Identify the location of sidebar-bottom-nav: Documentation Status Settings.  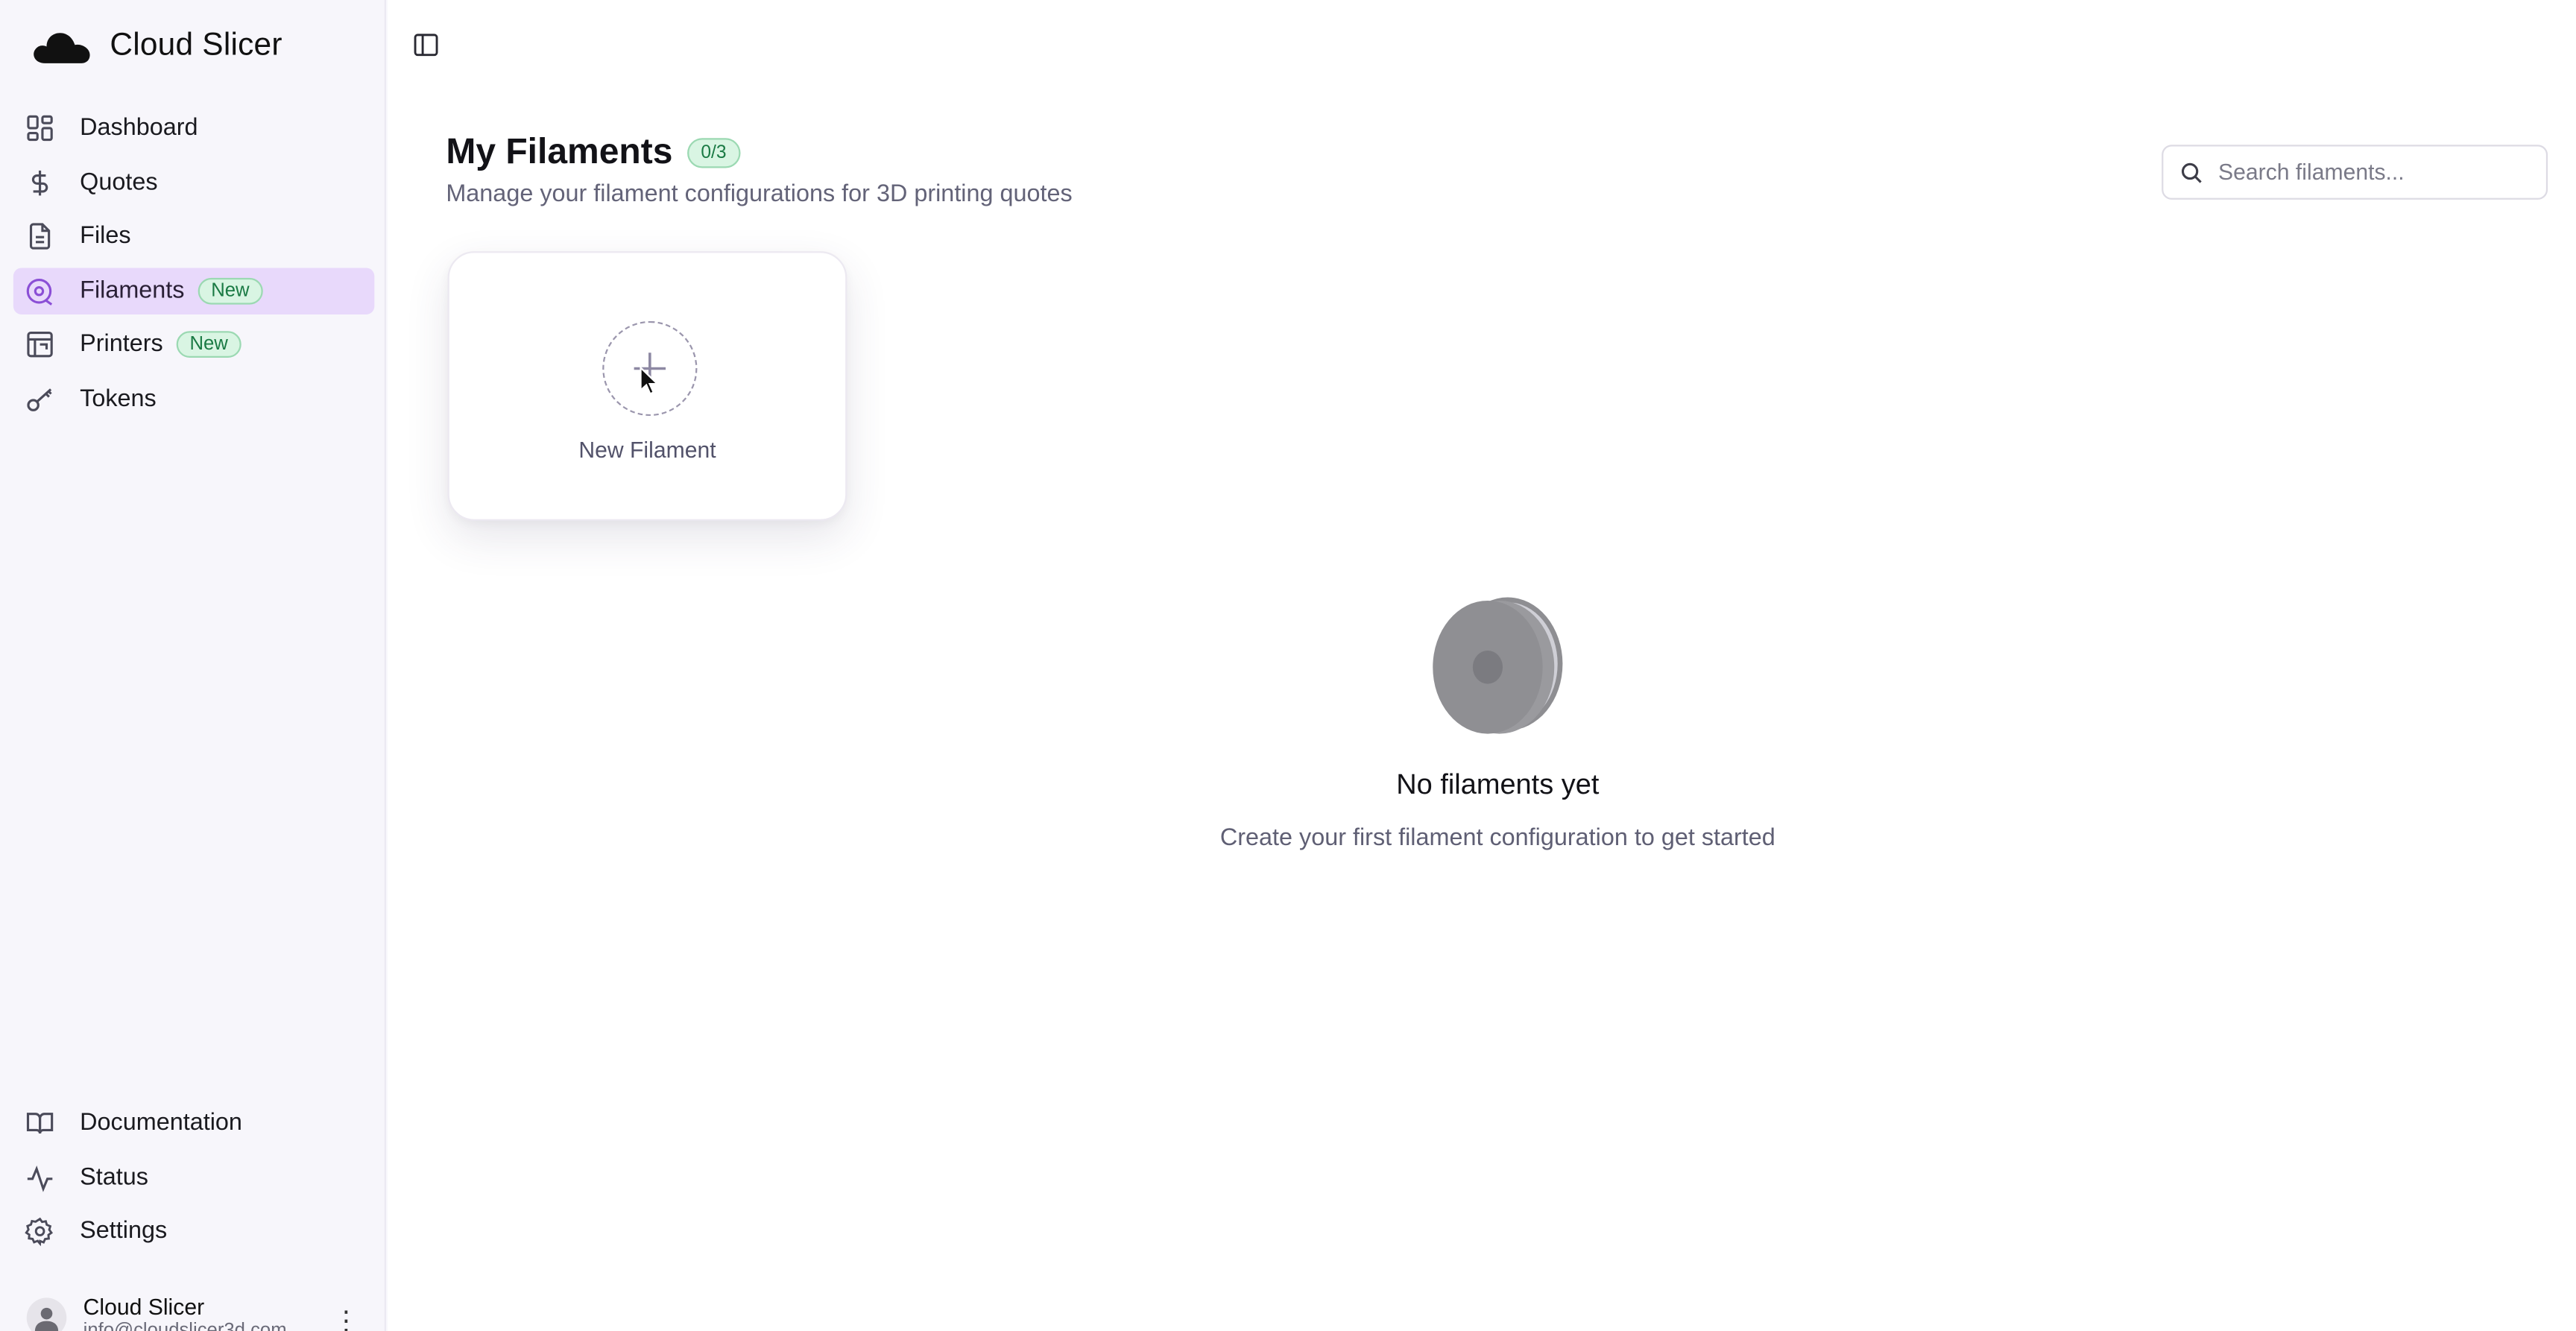
(193, 1181).